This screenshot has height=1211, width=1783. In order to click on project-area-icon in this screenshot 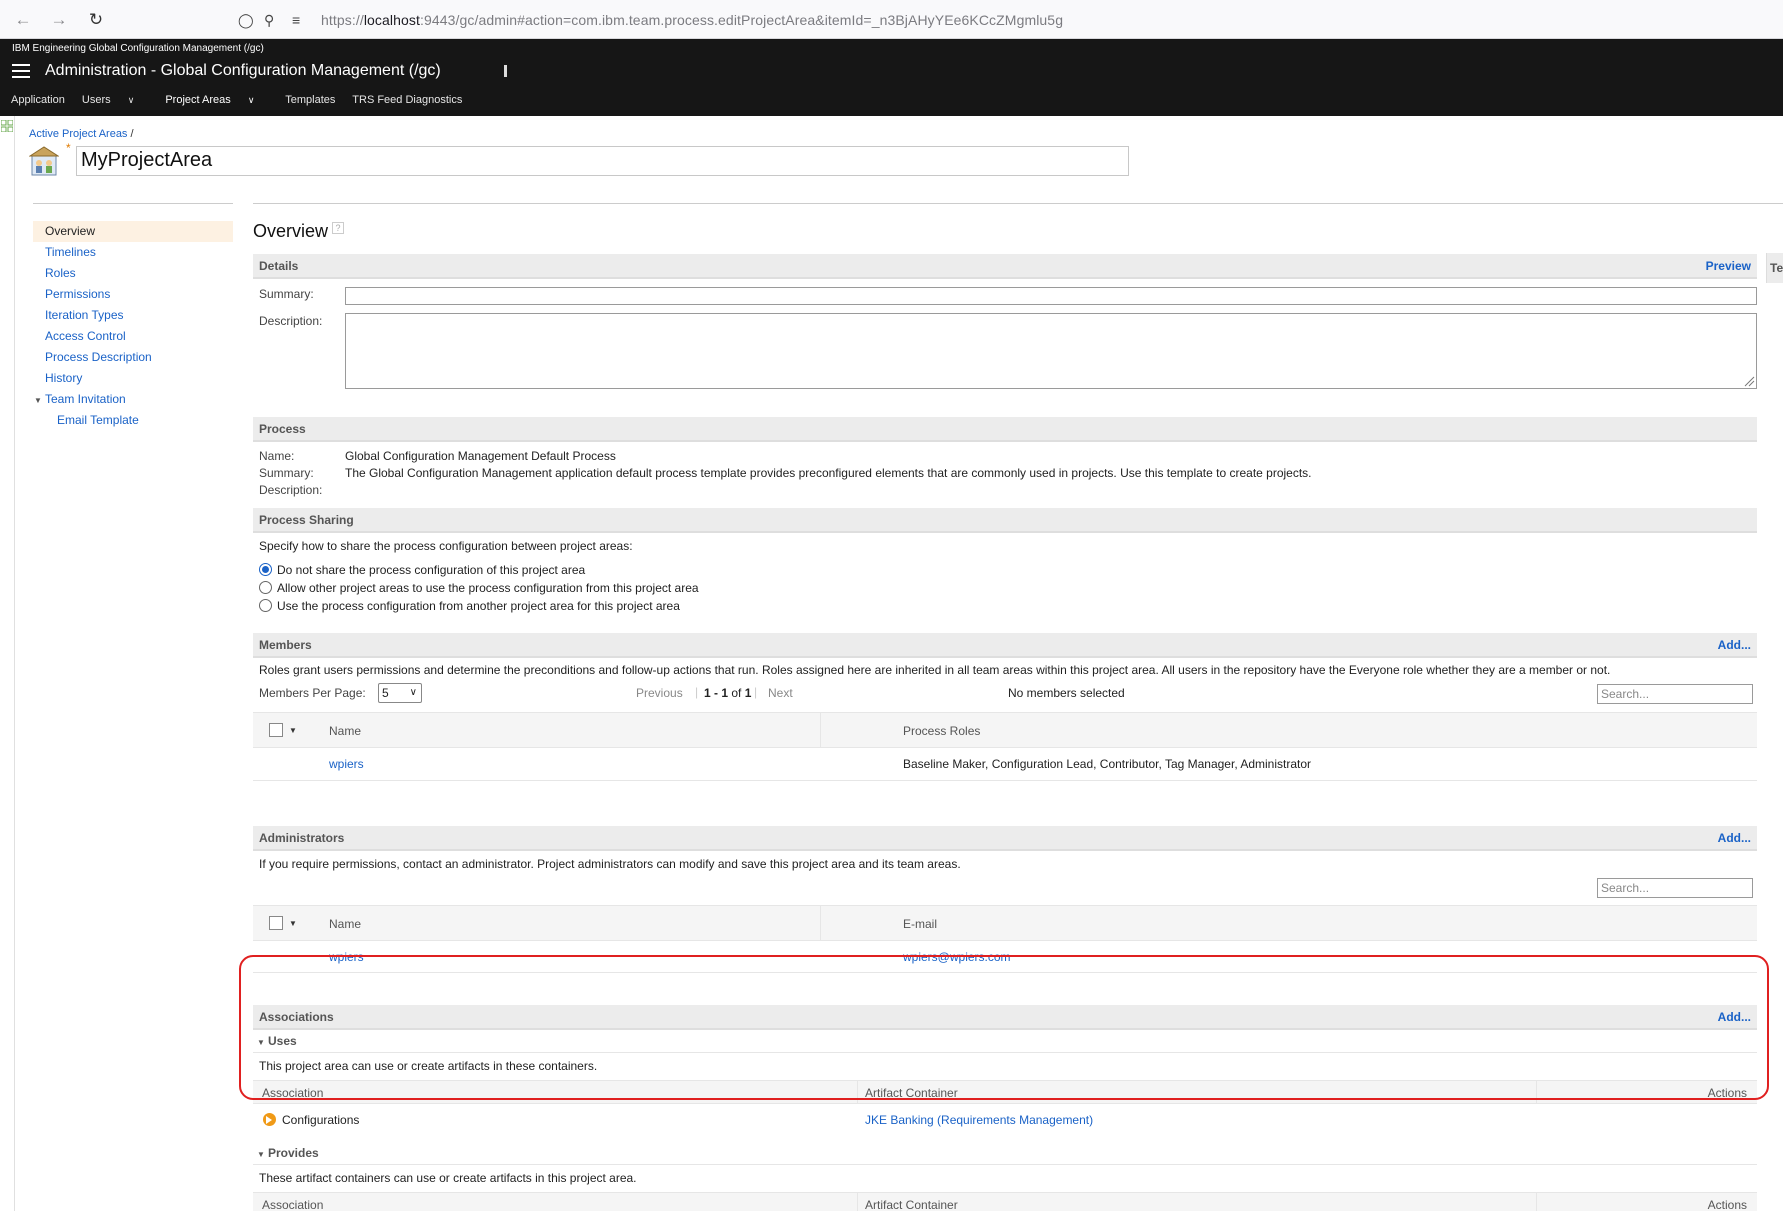, I will do `click(44, 162)`.